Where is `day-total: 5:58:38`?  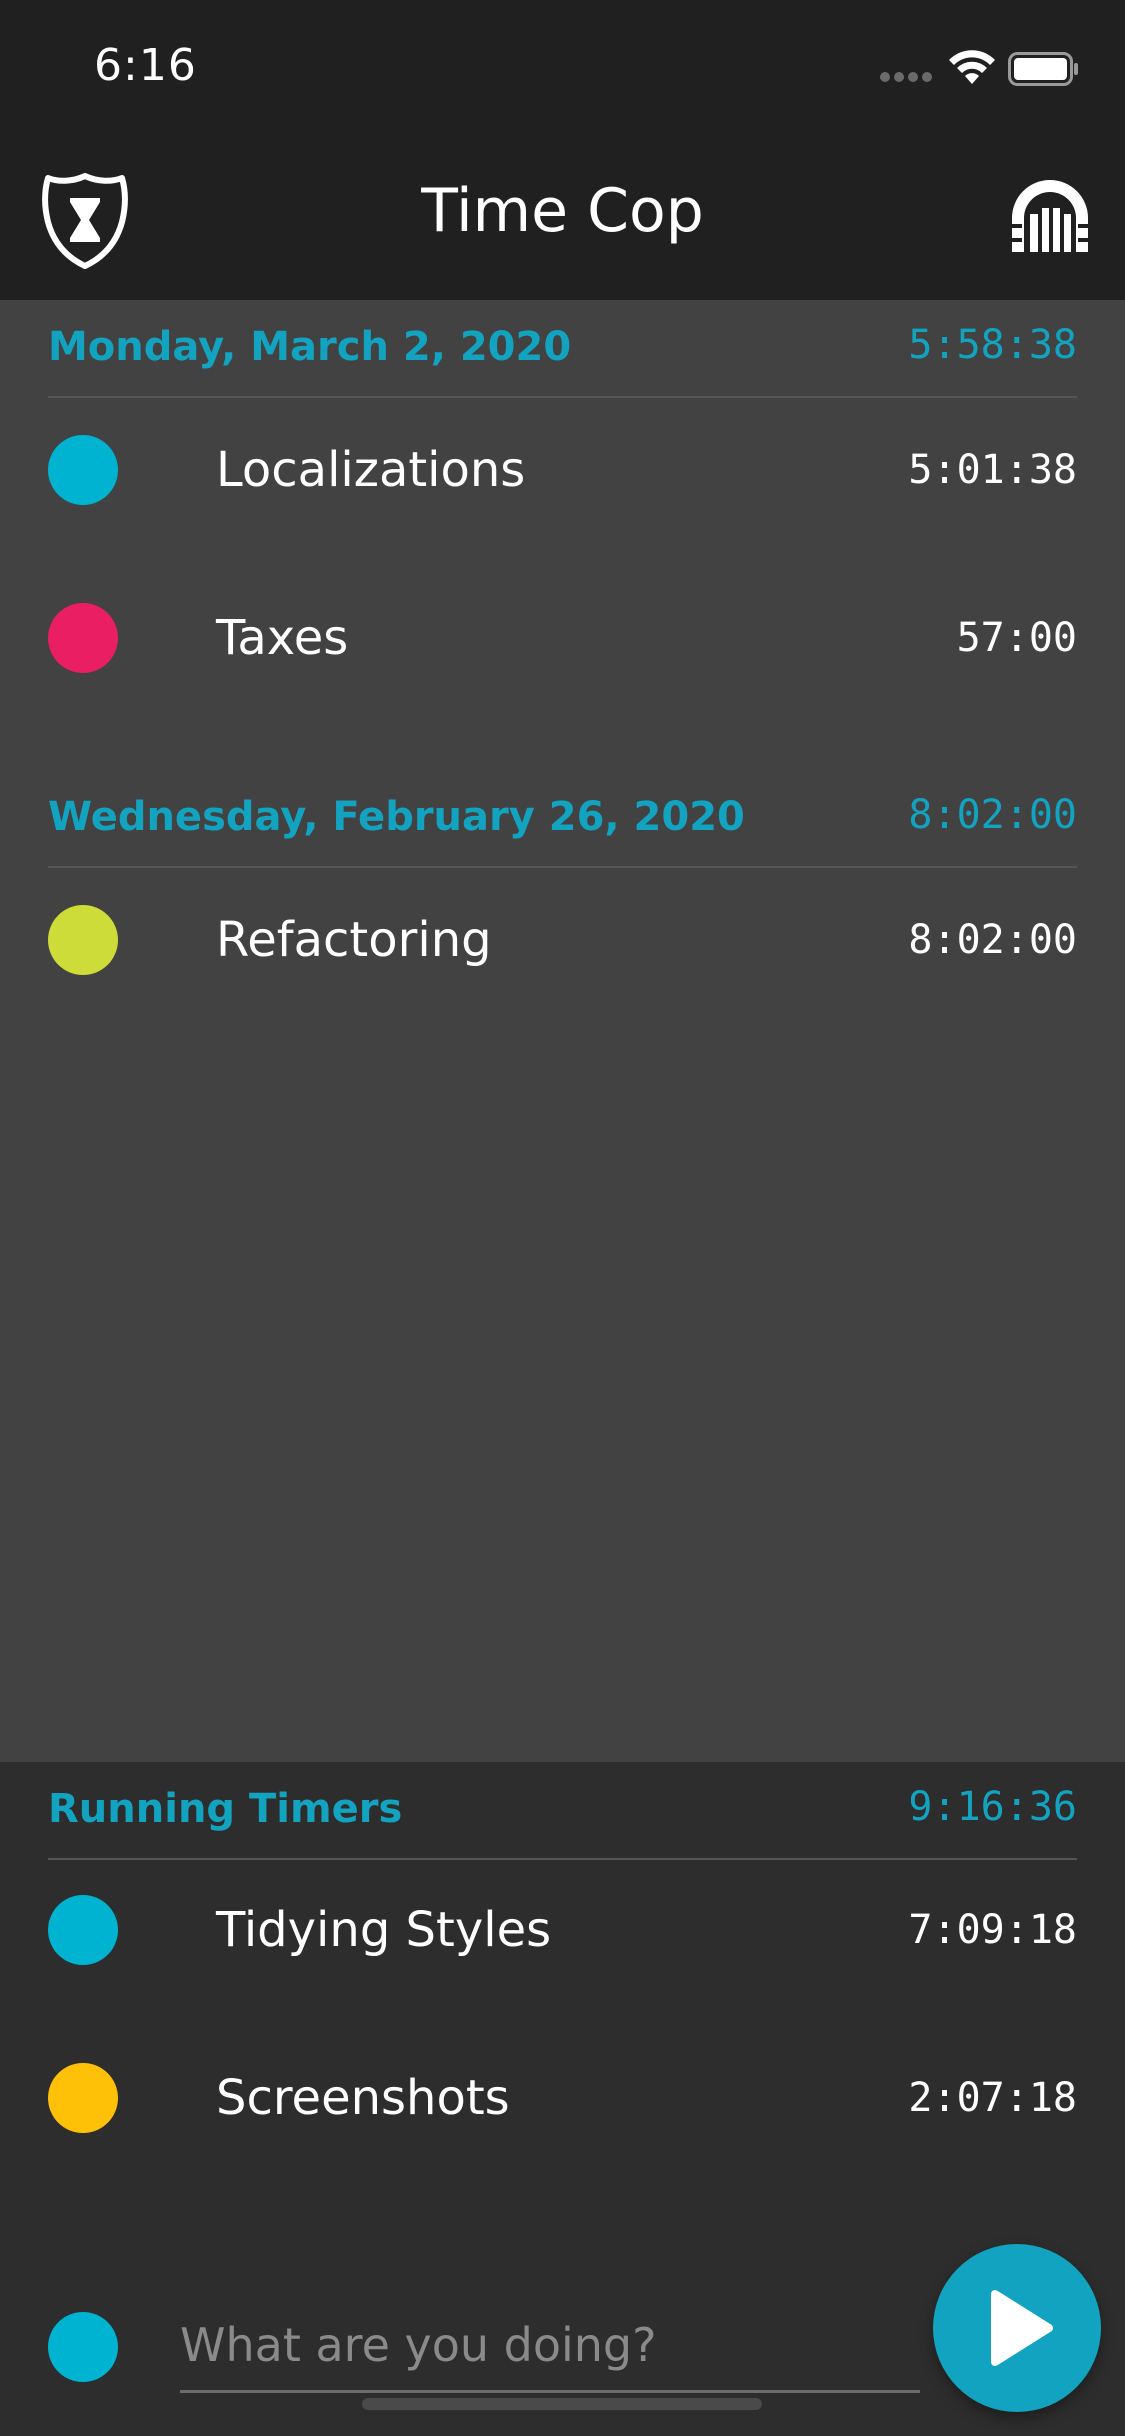
day-total: 5:58:38 is located at coordinates (992, 345).